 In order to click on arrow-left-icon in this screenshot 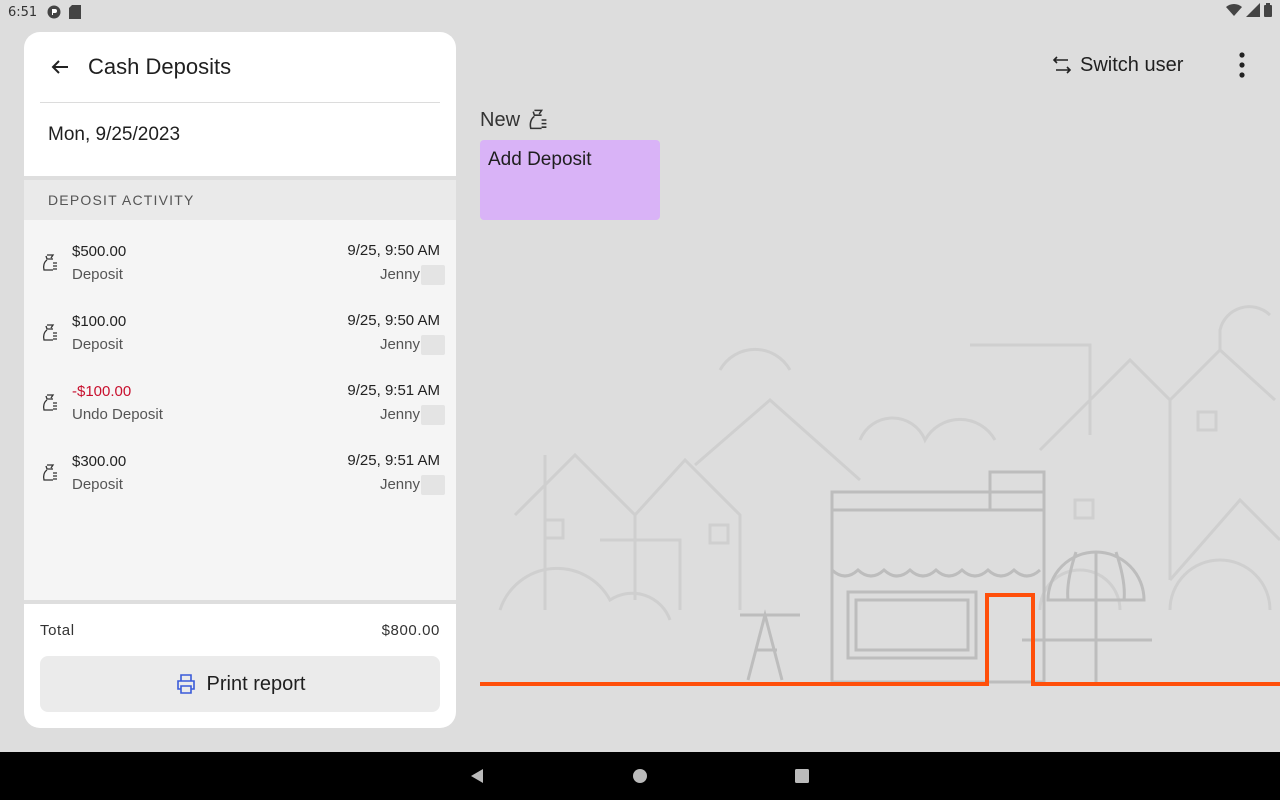, I will do `click(59, 67)`.